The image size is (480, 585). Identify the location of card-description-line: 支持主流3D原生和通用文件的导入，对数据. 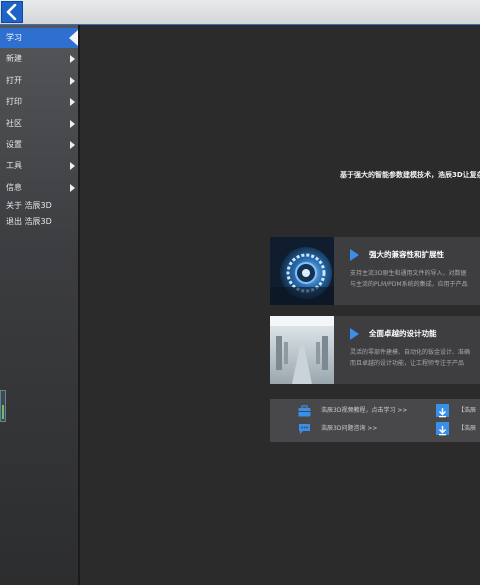
(408, 273).